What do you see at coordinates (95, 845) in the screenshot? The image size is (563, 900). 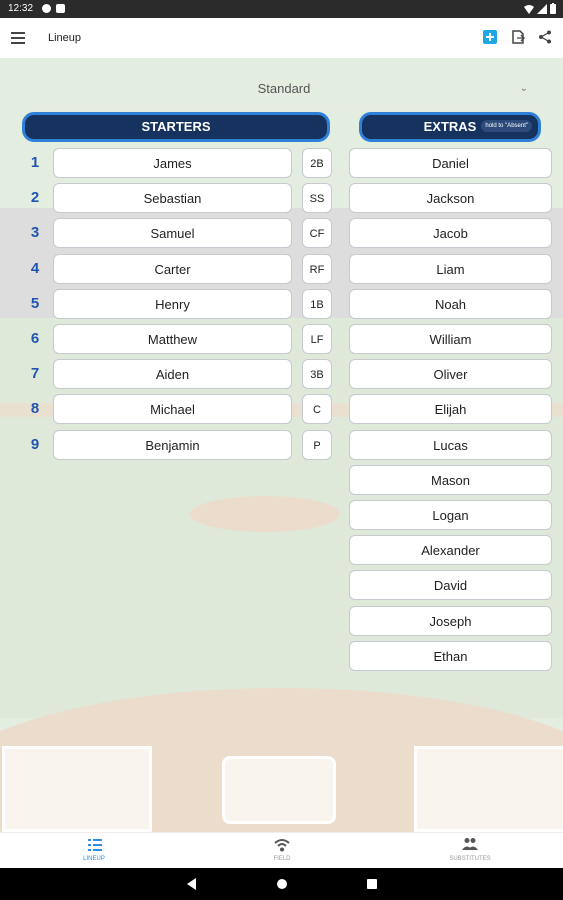 I see `list-icon` at bounding box center [95, 845].